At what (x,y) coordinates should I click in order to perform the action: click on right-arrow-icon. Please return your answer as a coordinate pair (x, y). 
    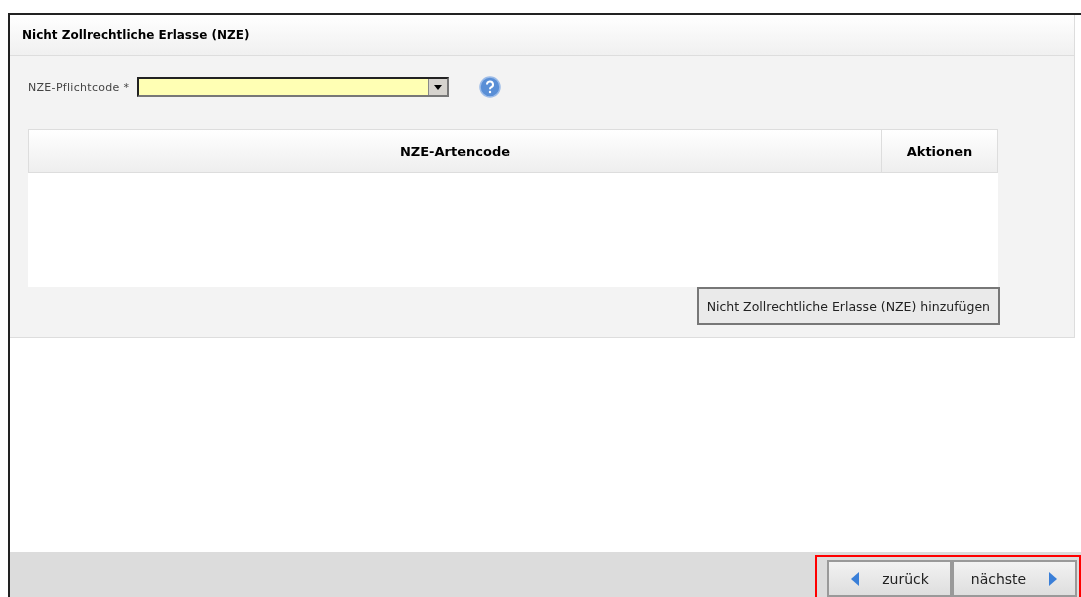
    Looking at the image, I should click on (1053, 578).